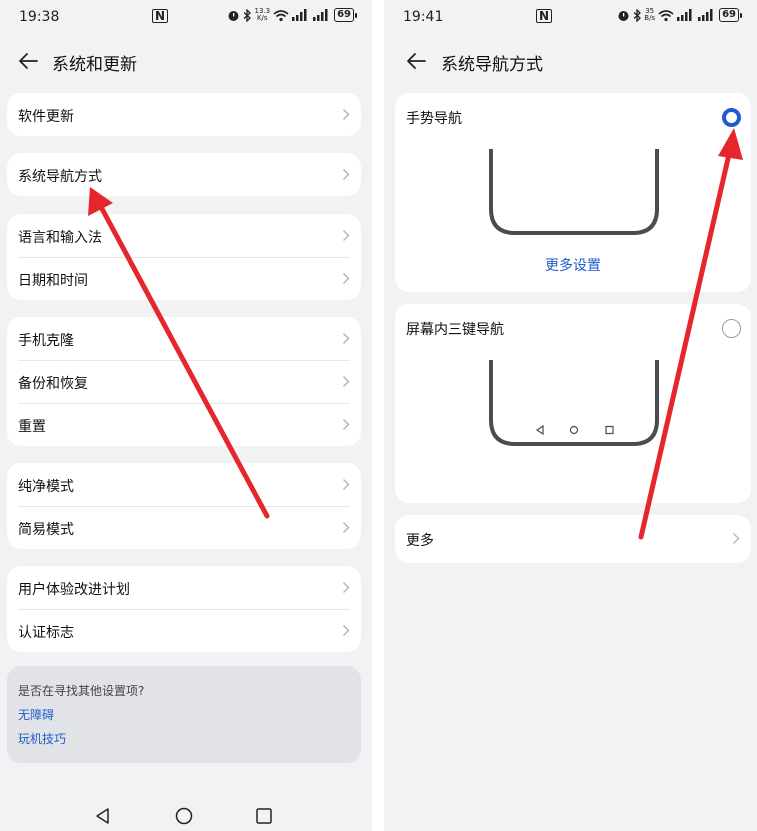 The width and height of the screenshot is (757, 831). I want to click on menu-item-date-time: 日期和时间, so click(184, 278).